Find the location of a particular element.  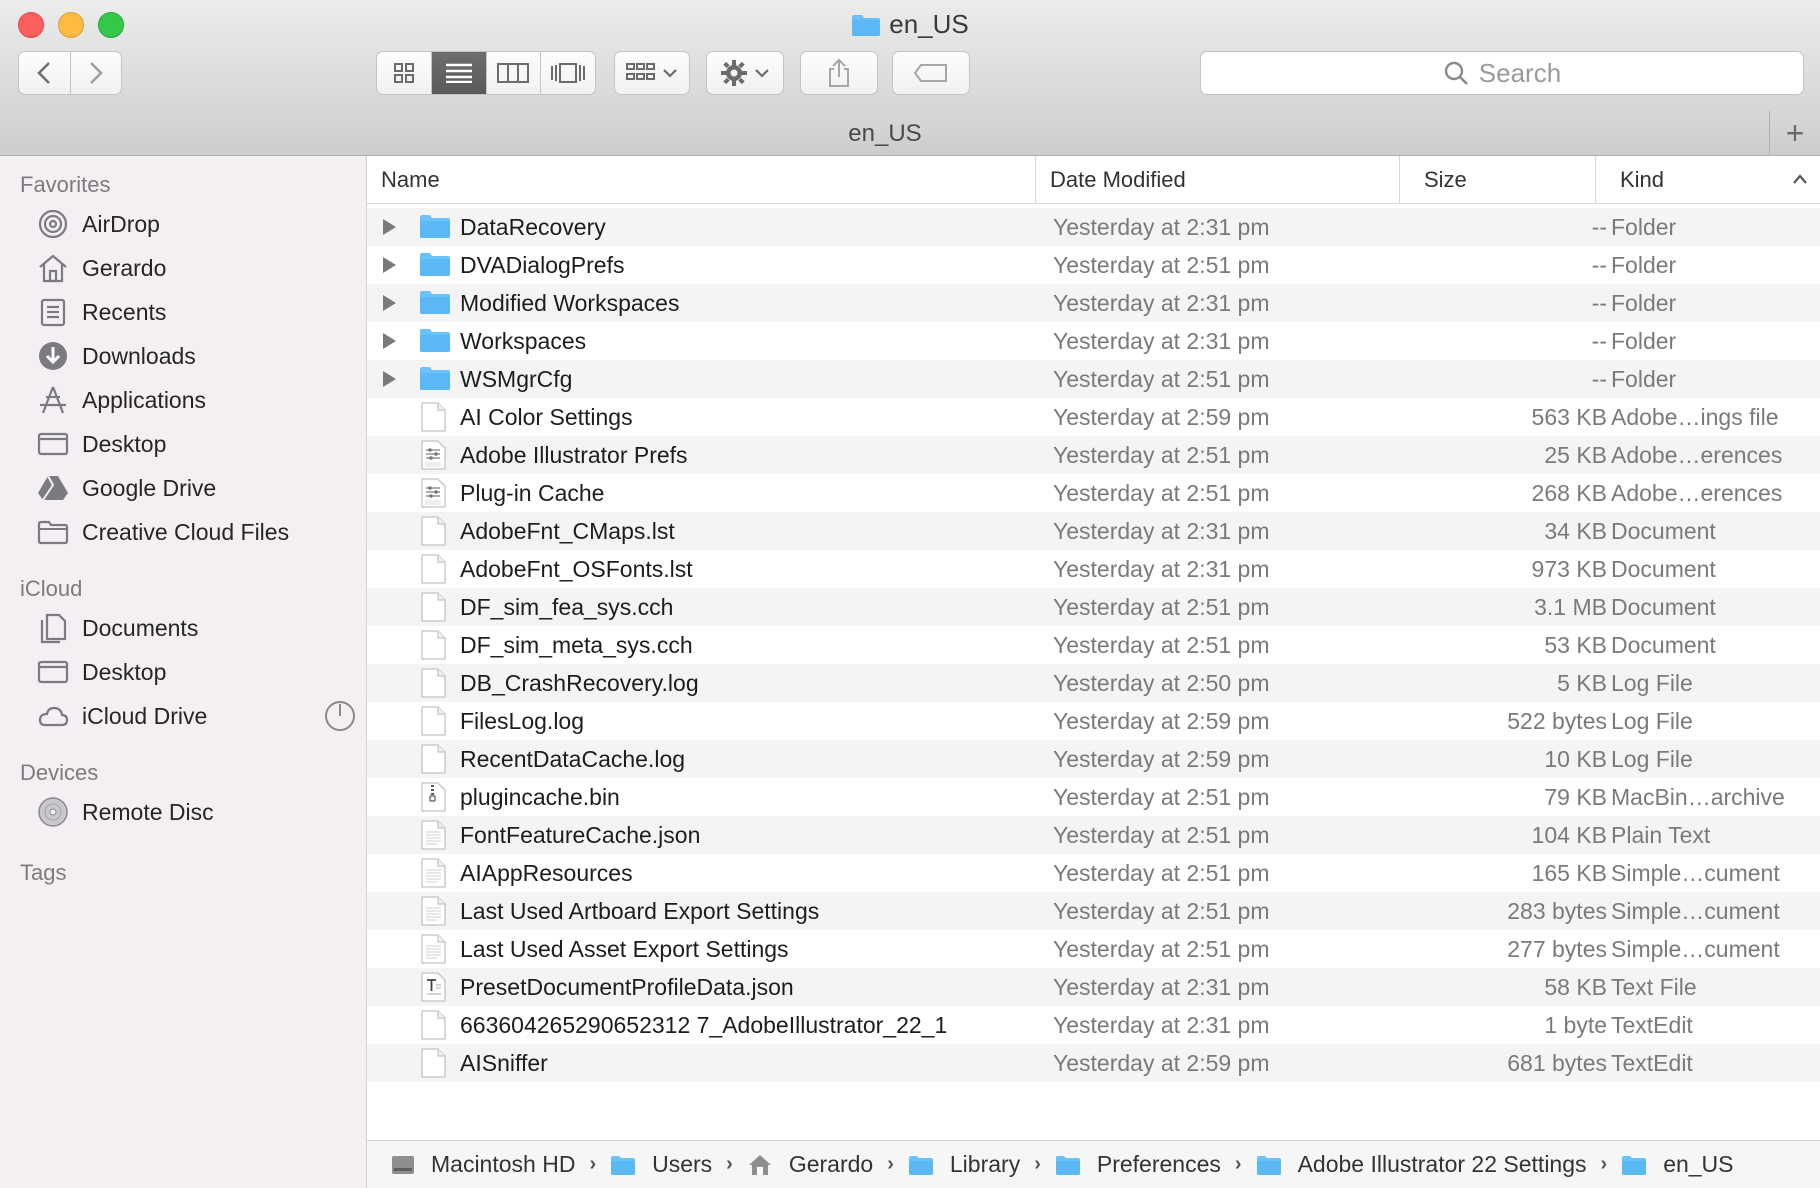

sidebar-header-devices: Devices is located at coordinates (59, 772).